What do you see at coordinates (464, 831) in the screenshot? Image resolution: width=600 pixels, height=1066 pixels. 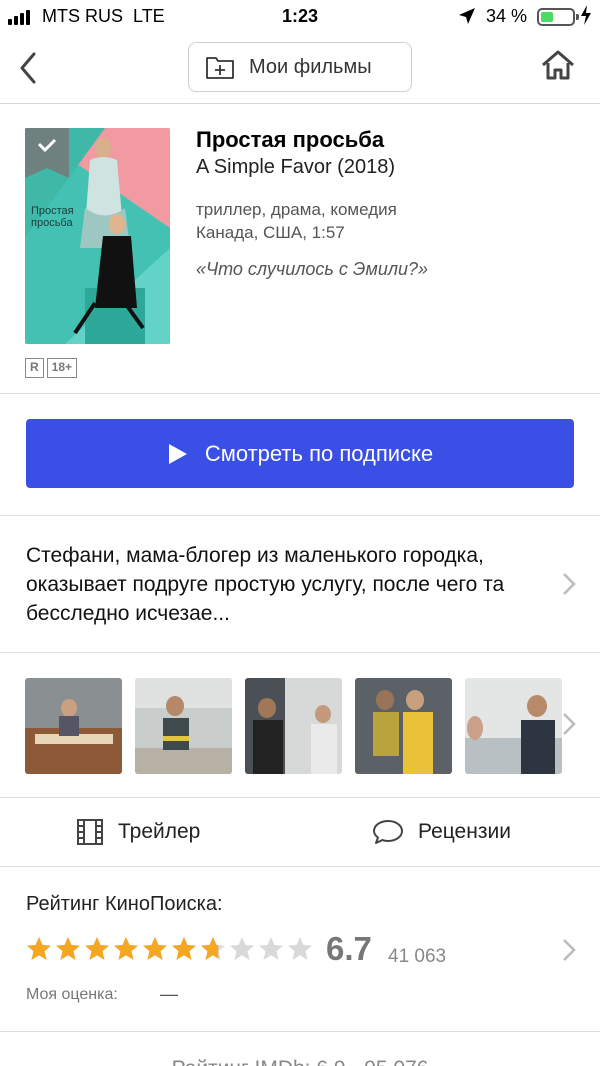 I see `reviews-label: Рецензии` at bounding box center [464, 831].